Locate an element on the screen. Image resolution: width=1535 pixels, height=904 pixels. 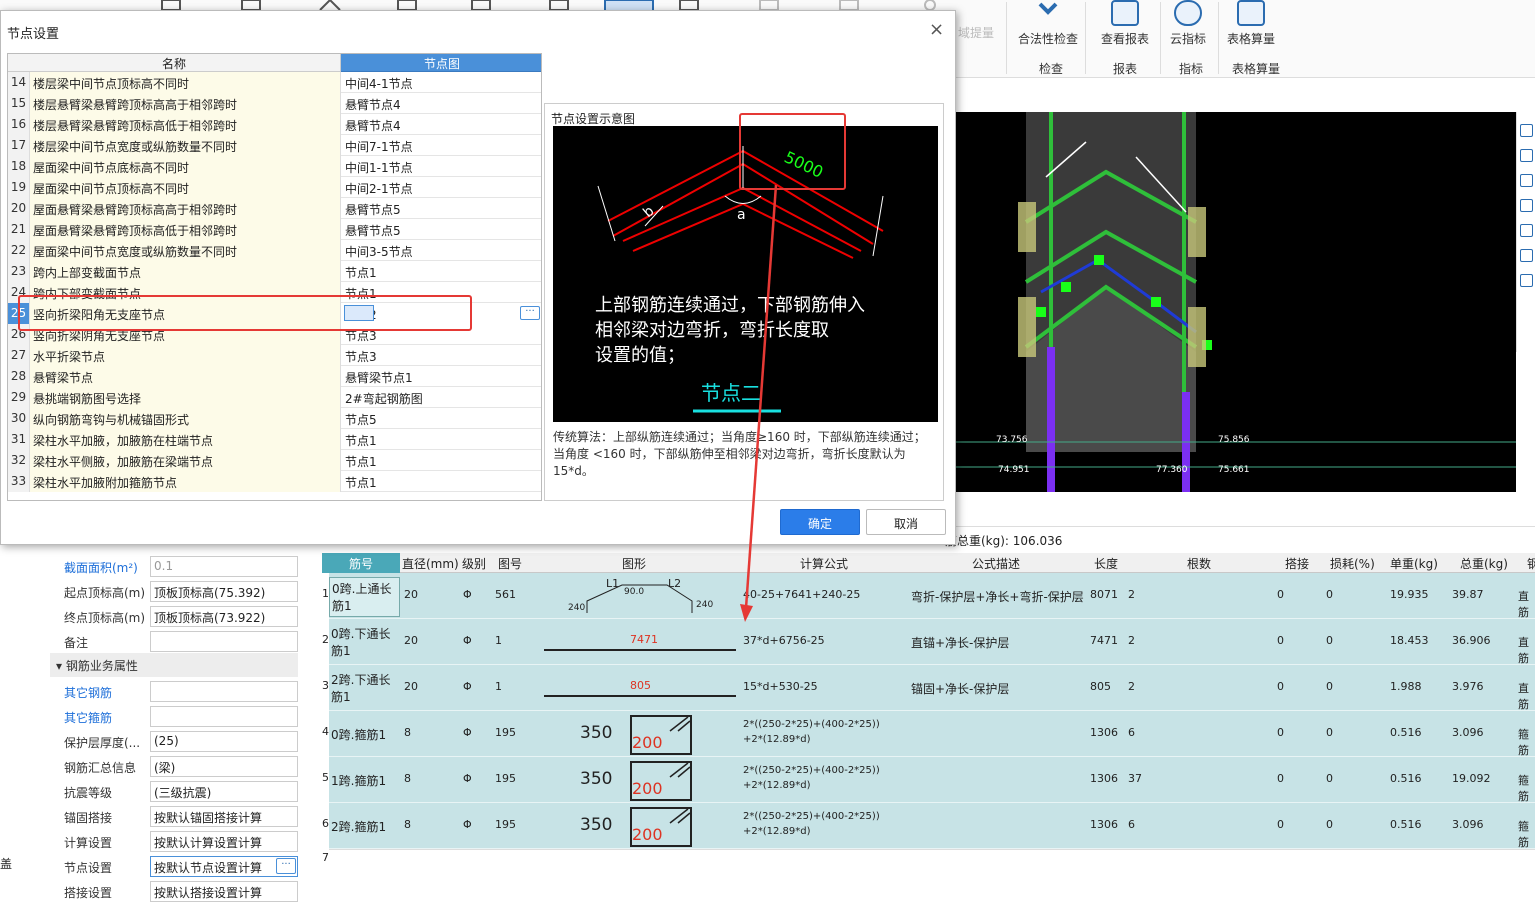
col-header: 单重(kg) is located at coordinates (1414, 563).